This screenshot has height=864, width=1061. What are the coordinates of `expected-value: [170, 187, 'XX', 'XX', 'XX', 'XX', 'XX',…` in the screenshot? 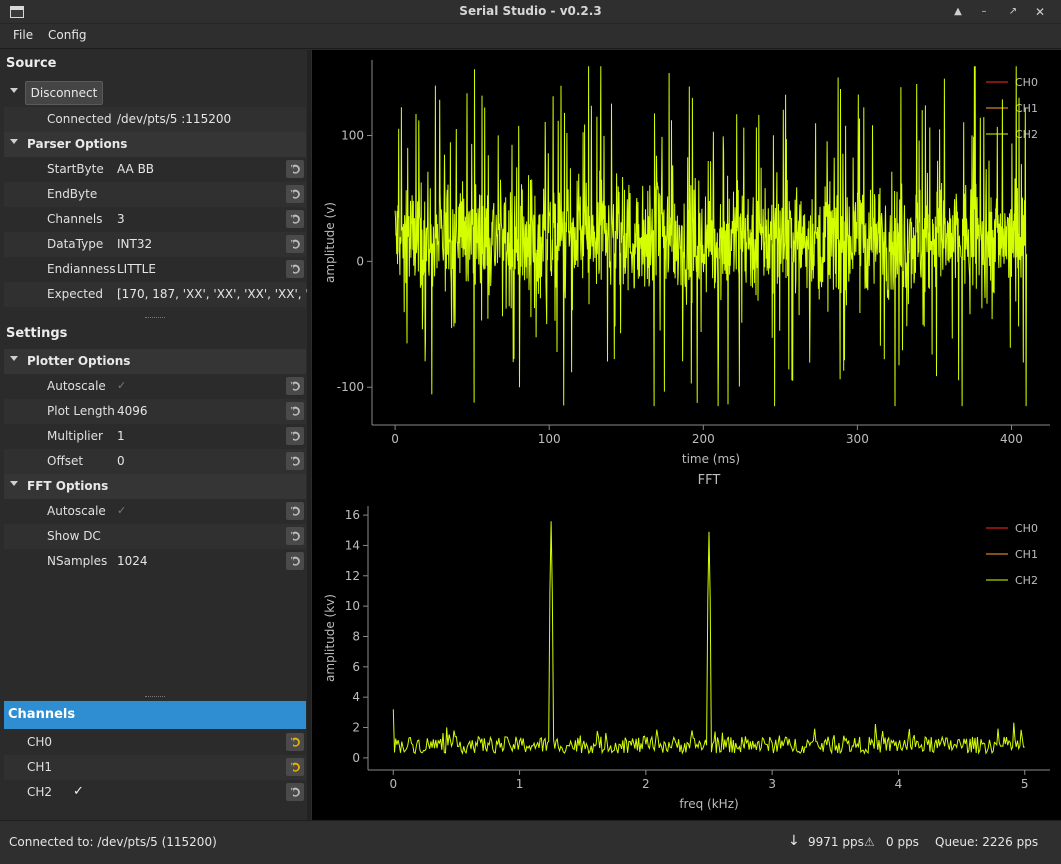 It's located at (212, 294).